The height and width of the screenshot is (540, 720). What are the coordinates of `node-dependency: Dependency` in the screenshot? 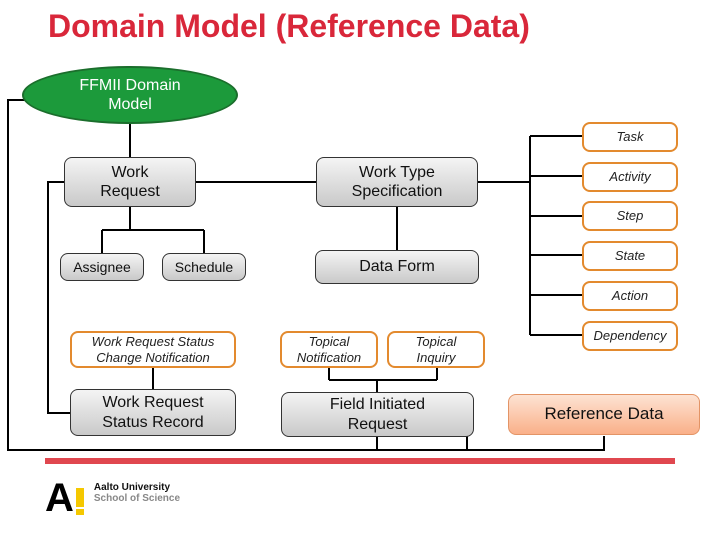 It's located at (630, 336).